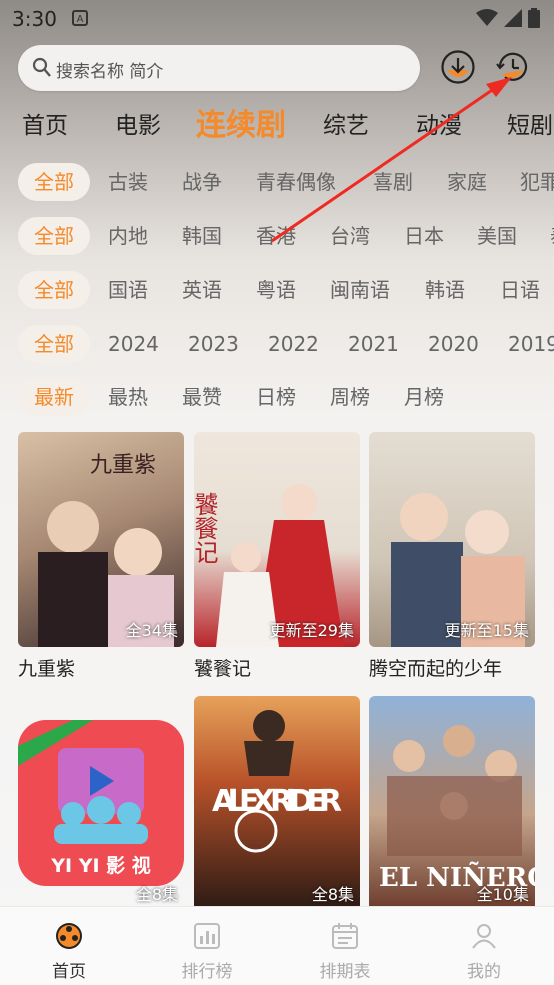  I want to click on filter-chip: 韩国, so click(202, 236).